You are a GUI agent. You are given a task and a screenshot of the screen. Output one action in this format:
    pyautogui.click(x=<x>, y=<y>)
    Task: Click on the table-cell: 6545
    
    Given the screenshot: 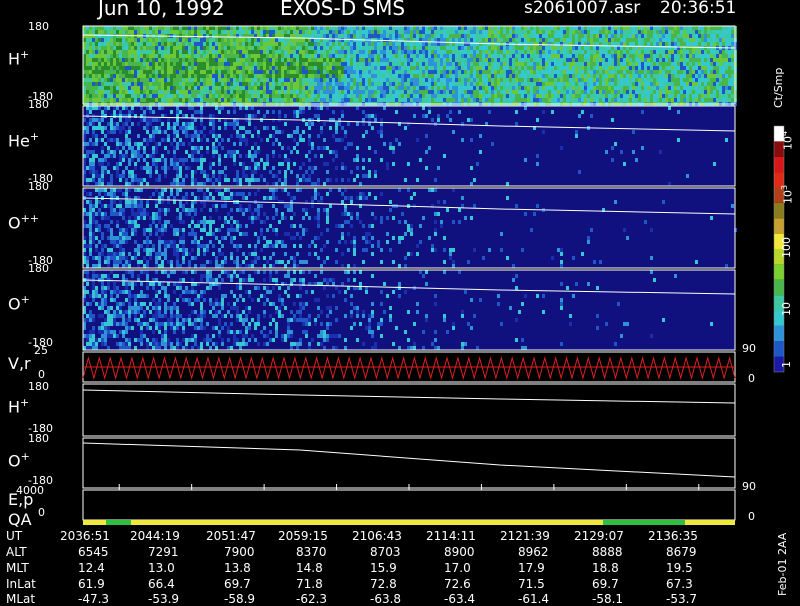 What is the action you would take?
    pyautogui.click(x=93, y=552)
    